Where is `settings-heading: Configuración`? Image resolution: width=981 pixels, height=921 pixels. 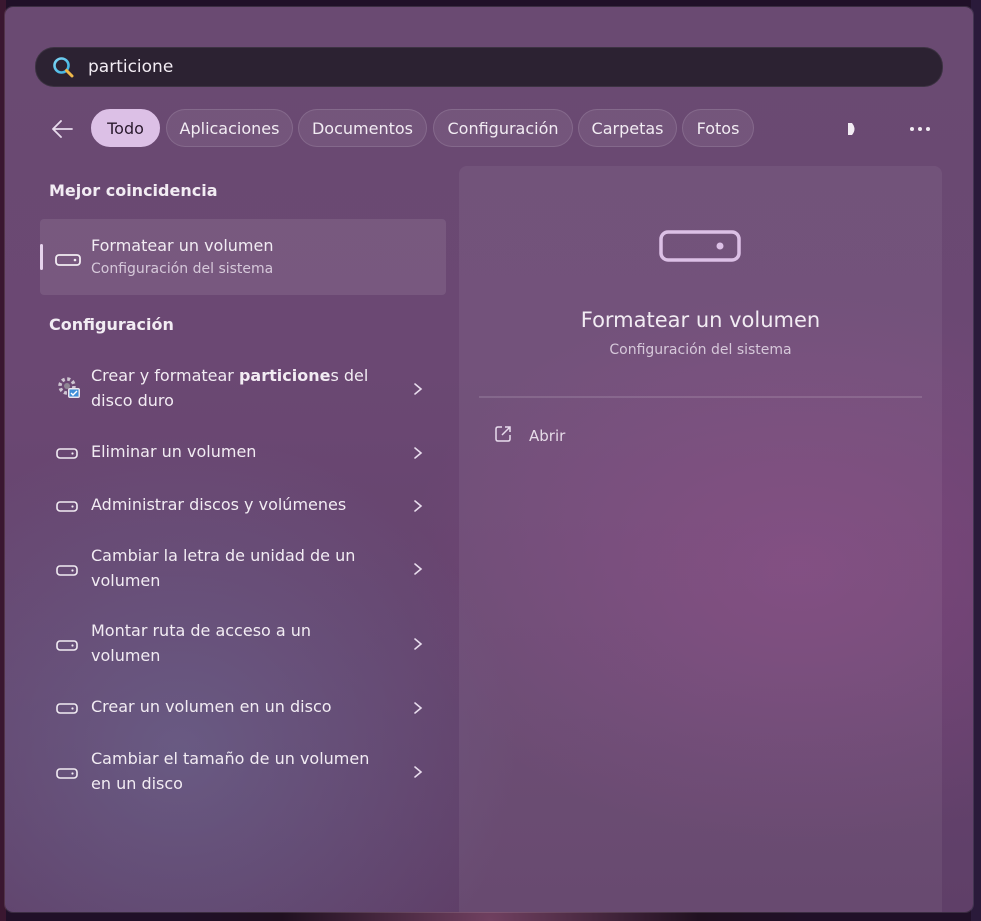 settings-heading: Configuración is located at coordinates (111, 324).